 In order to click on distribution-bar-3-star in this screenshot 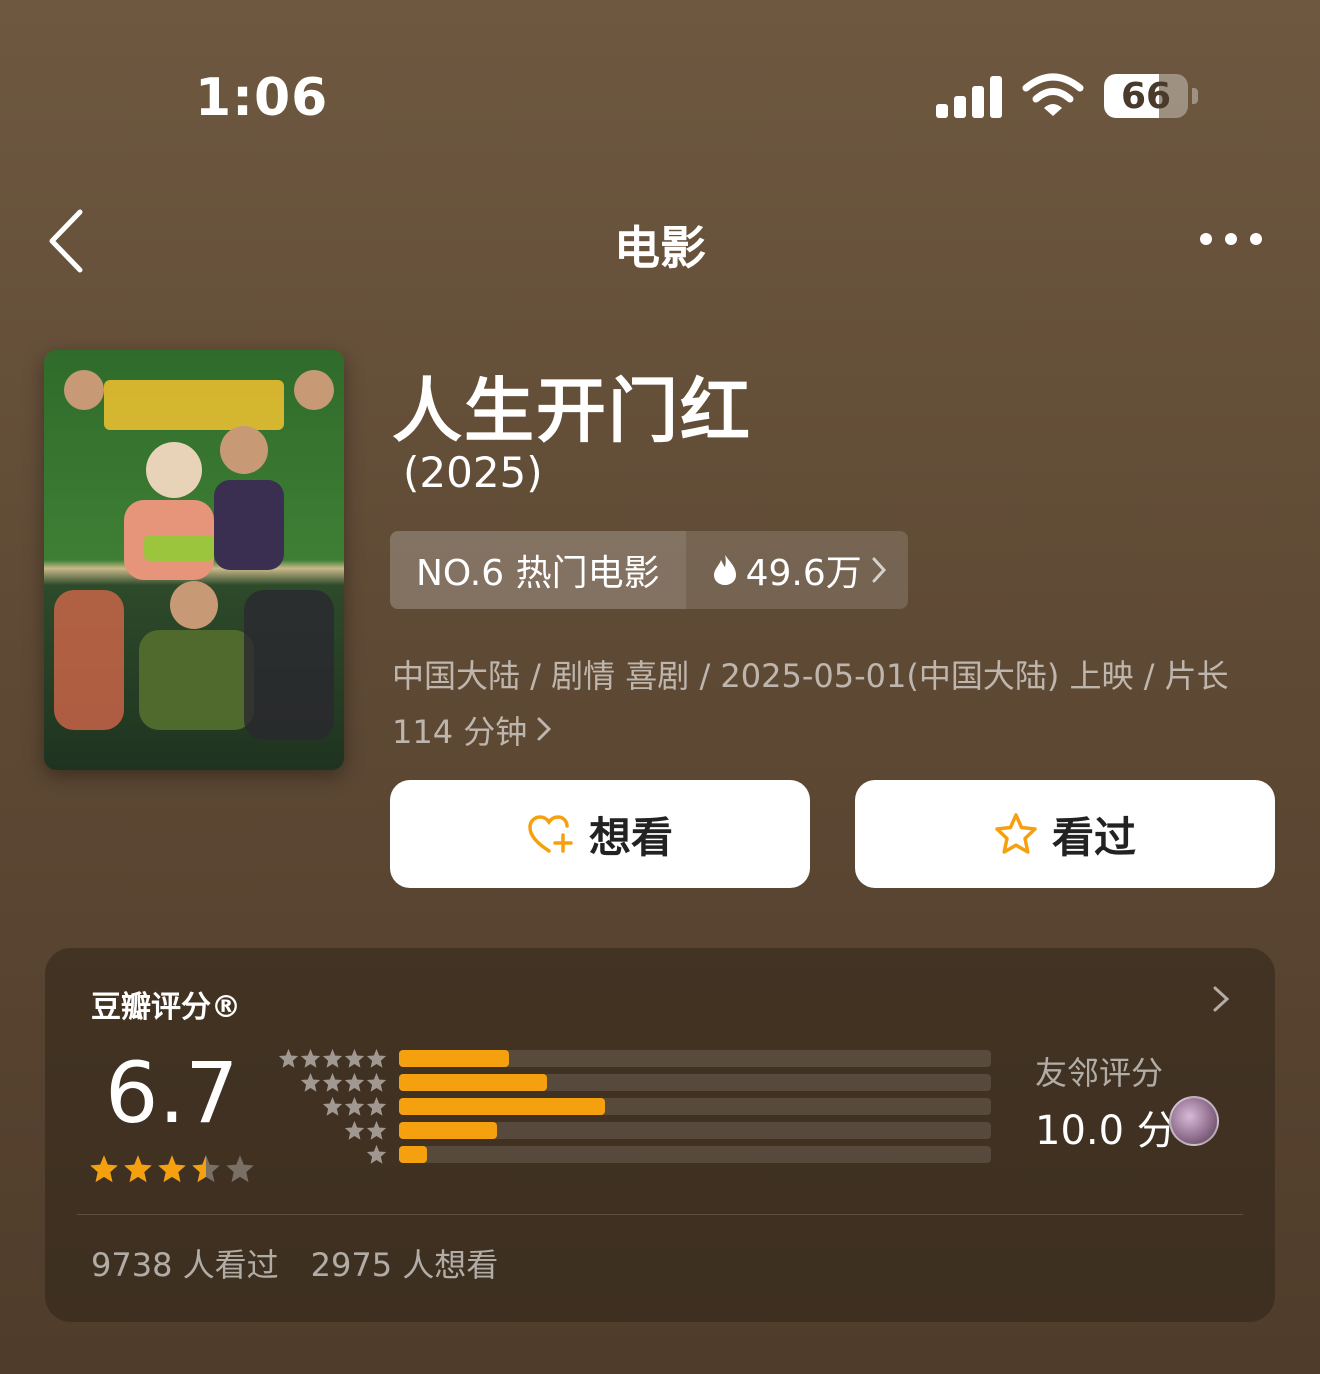, I will do `click(502, 1106)`.